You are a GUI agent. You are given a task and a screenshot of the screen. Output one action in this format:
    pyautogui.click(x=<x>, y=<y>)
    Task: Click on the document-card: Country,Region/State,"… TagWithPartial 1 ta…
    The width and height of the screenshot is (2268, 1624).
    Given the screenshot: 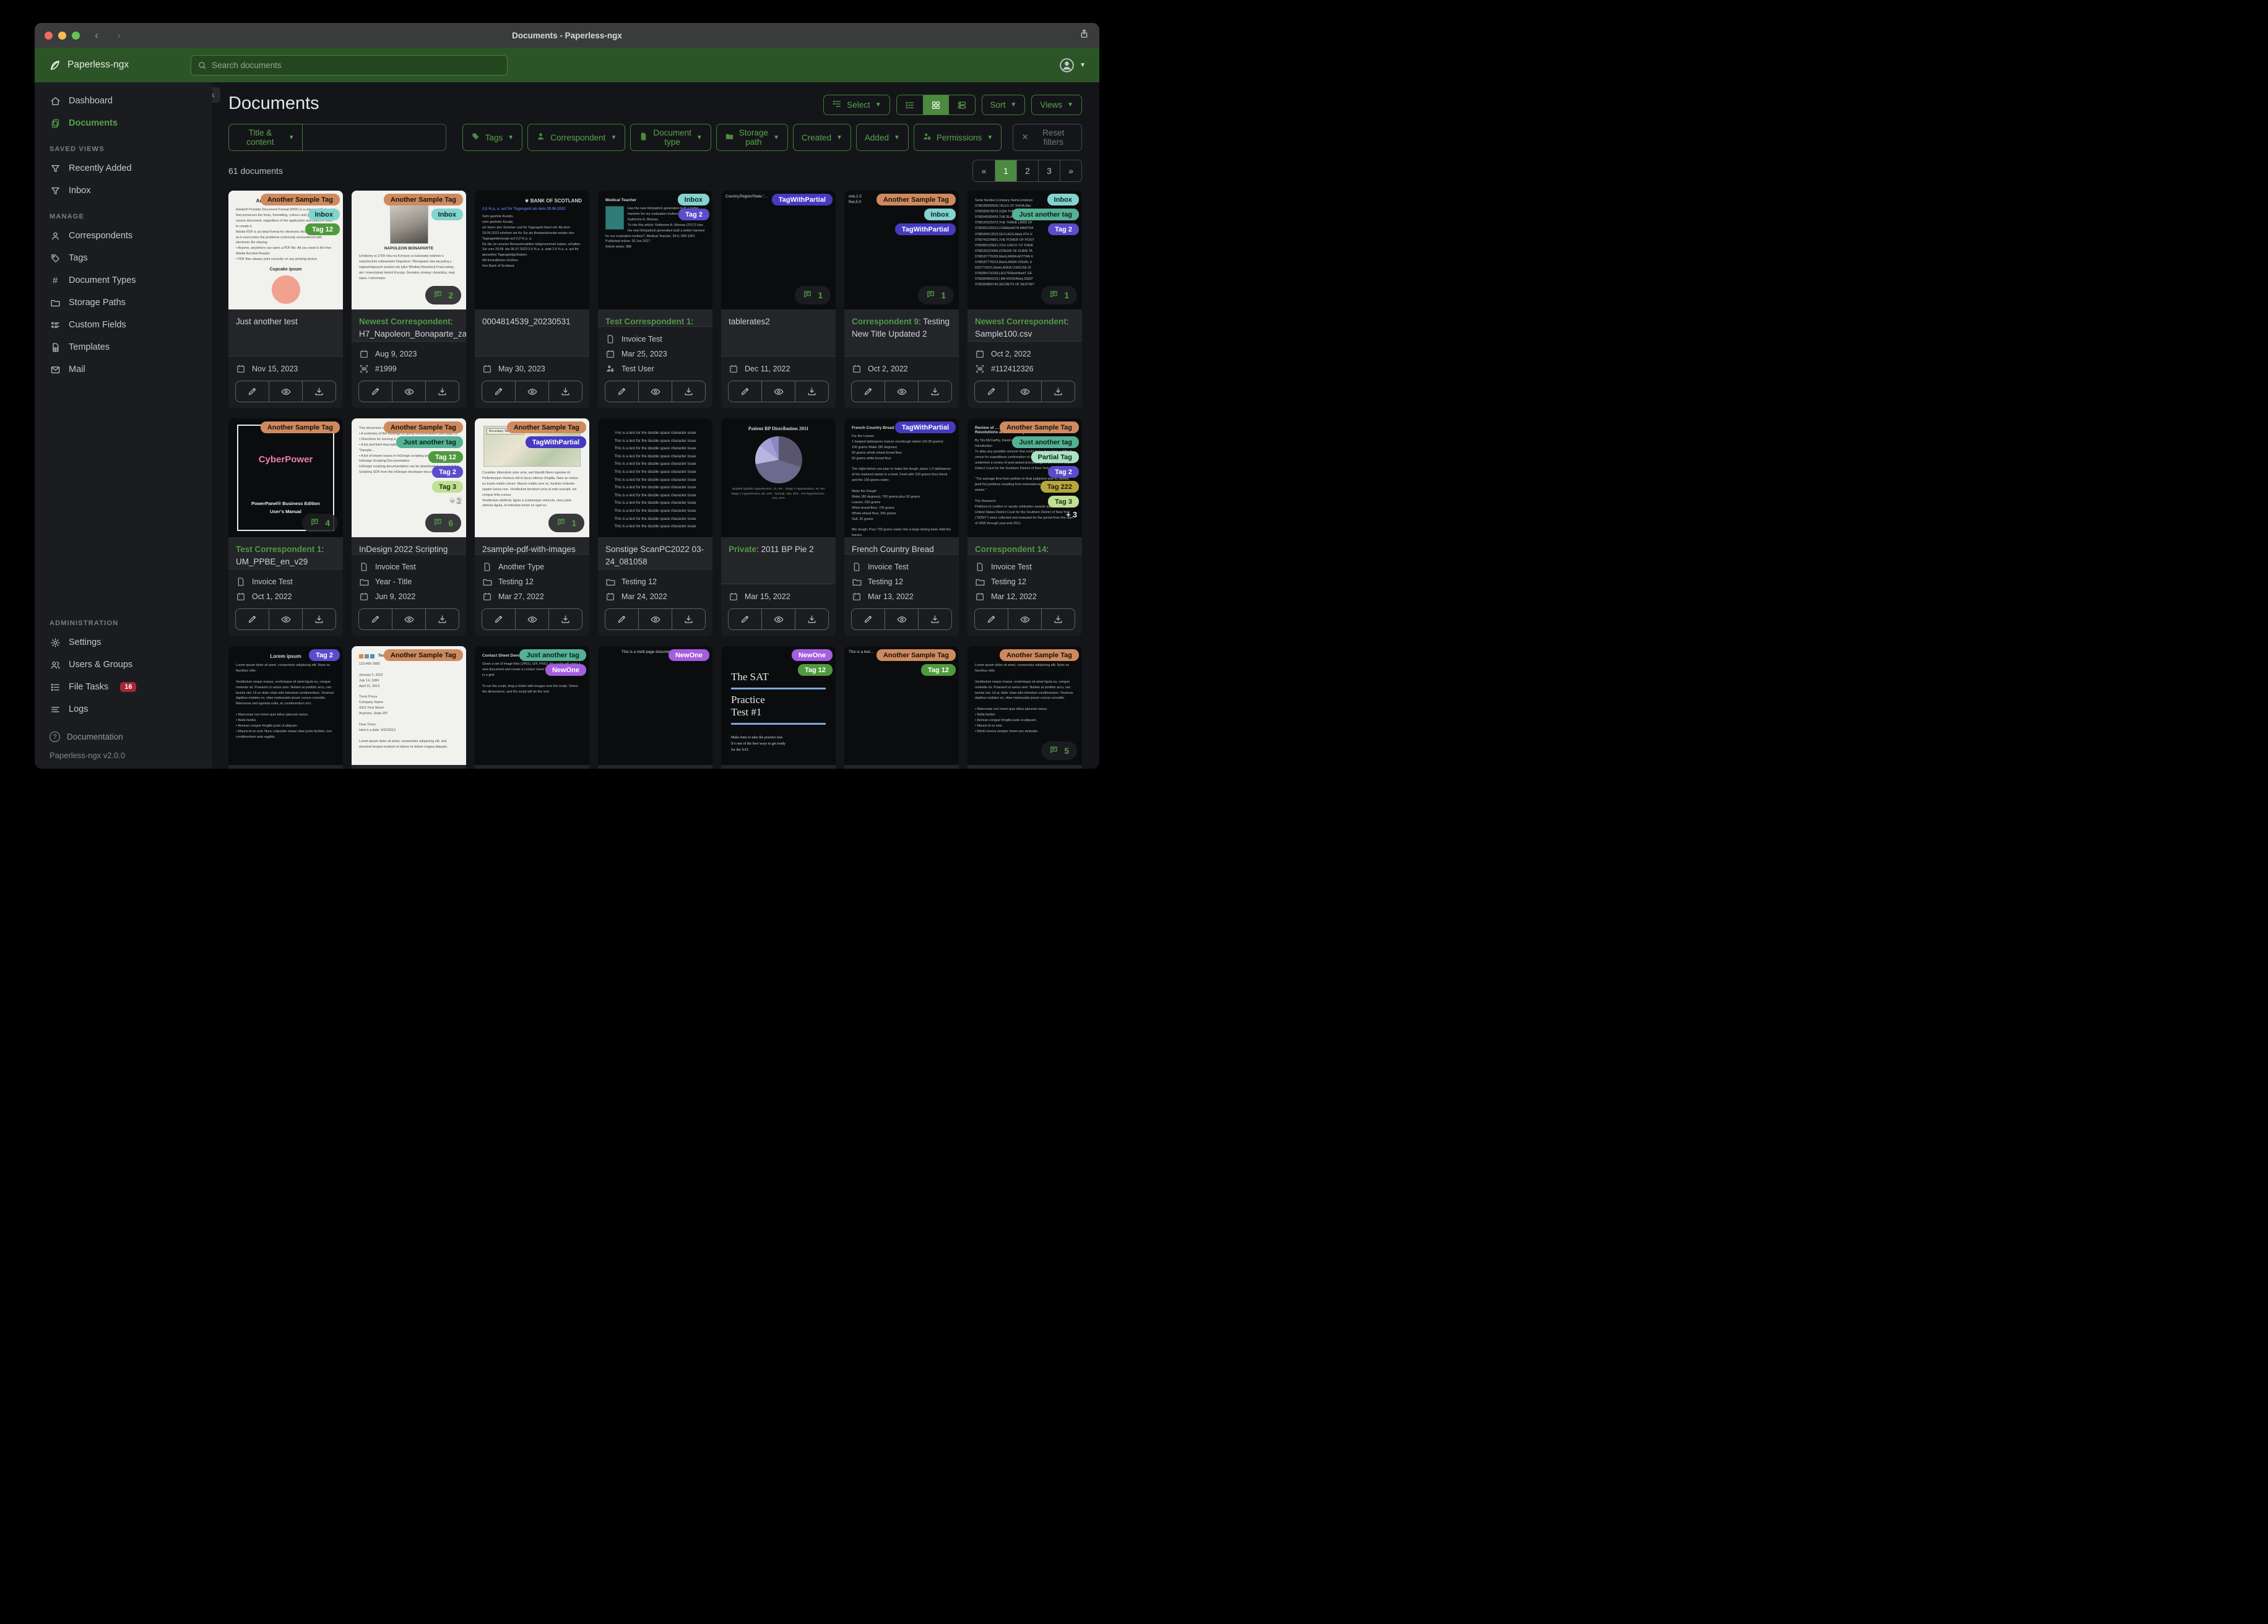 What is the action you would take?
    pyautogui.click(x=778, y=299)
    